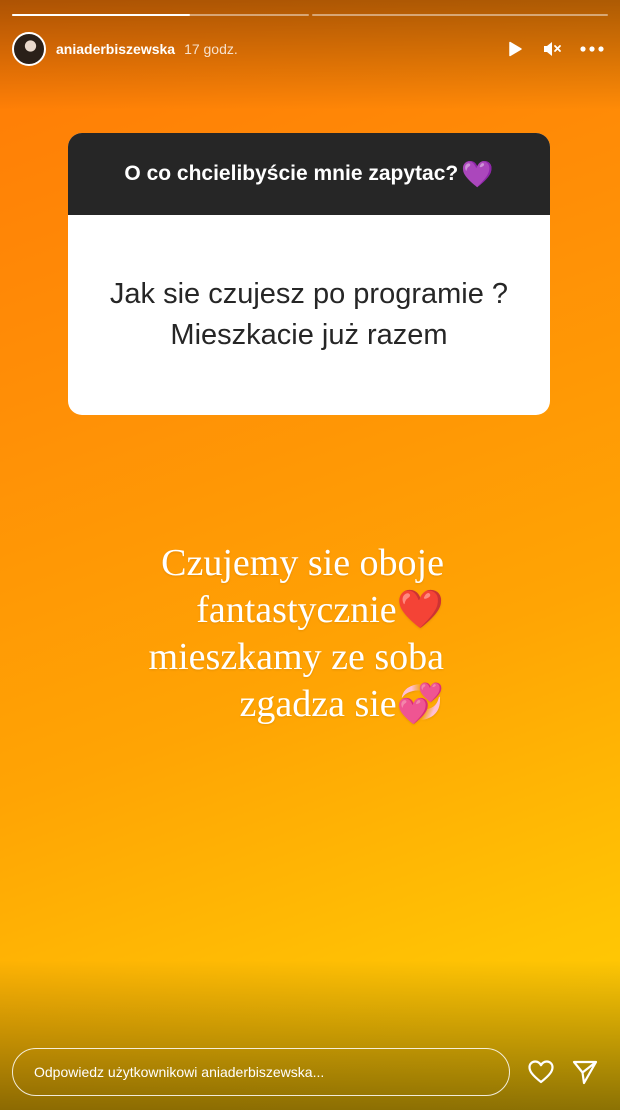  What do you see at coordinates (29, 49) in the screenshot?
I see `avatar` at bounding box center [29, 49].